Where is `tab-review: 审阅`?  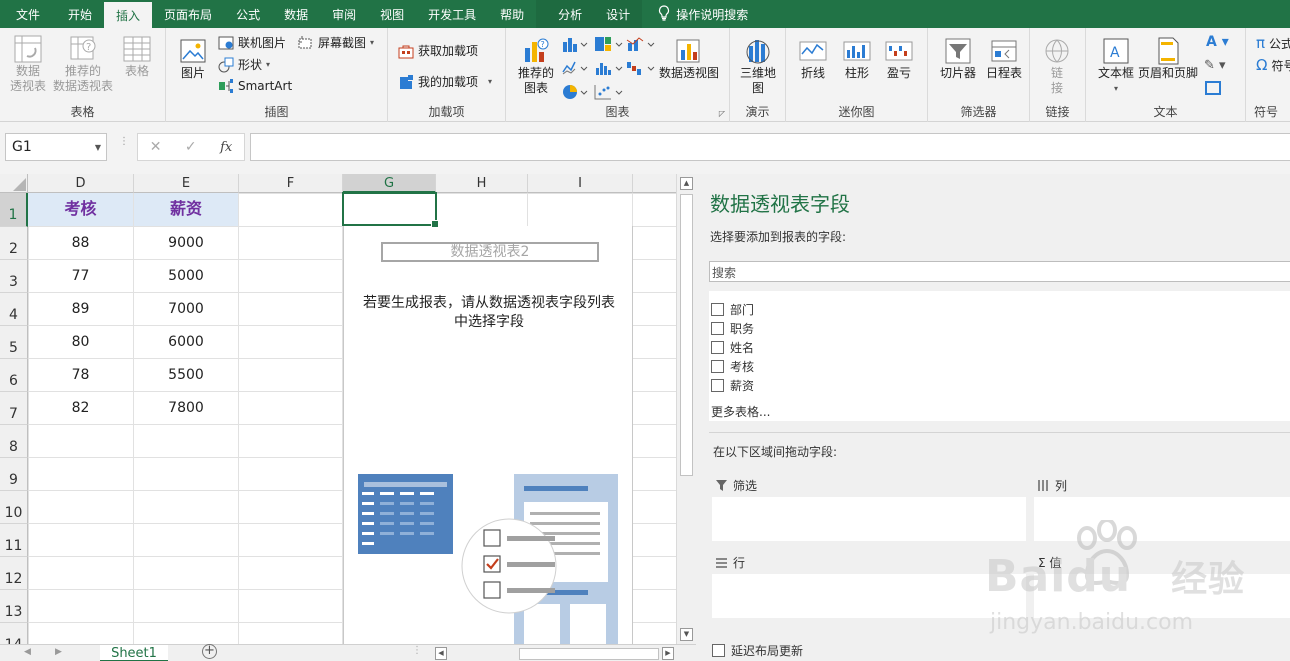
tab-review: 审阅 is located at coordinates (344, 14).